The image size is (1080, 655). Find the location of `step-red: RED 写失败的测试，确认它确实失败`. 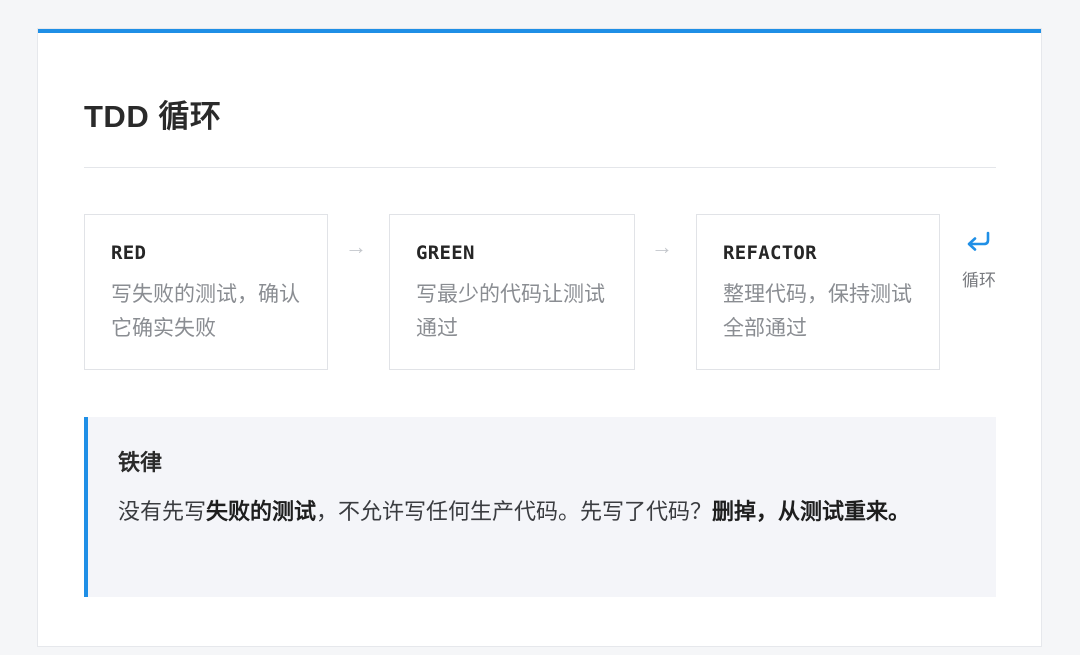

step-red: RED 写失败的测试，确认它确实失败 is located at coordinates (206, 292).